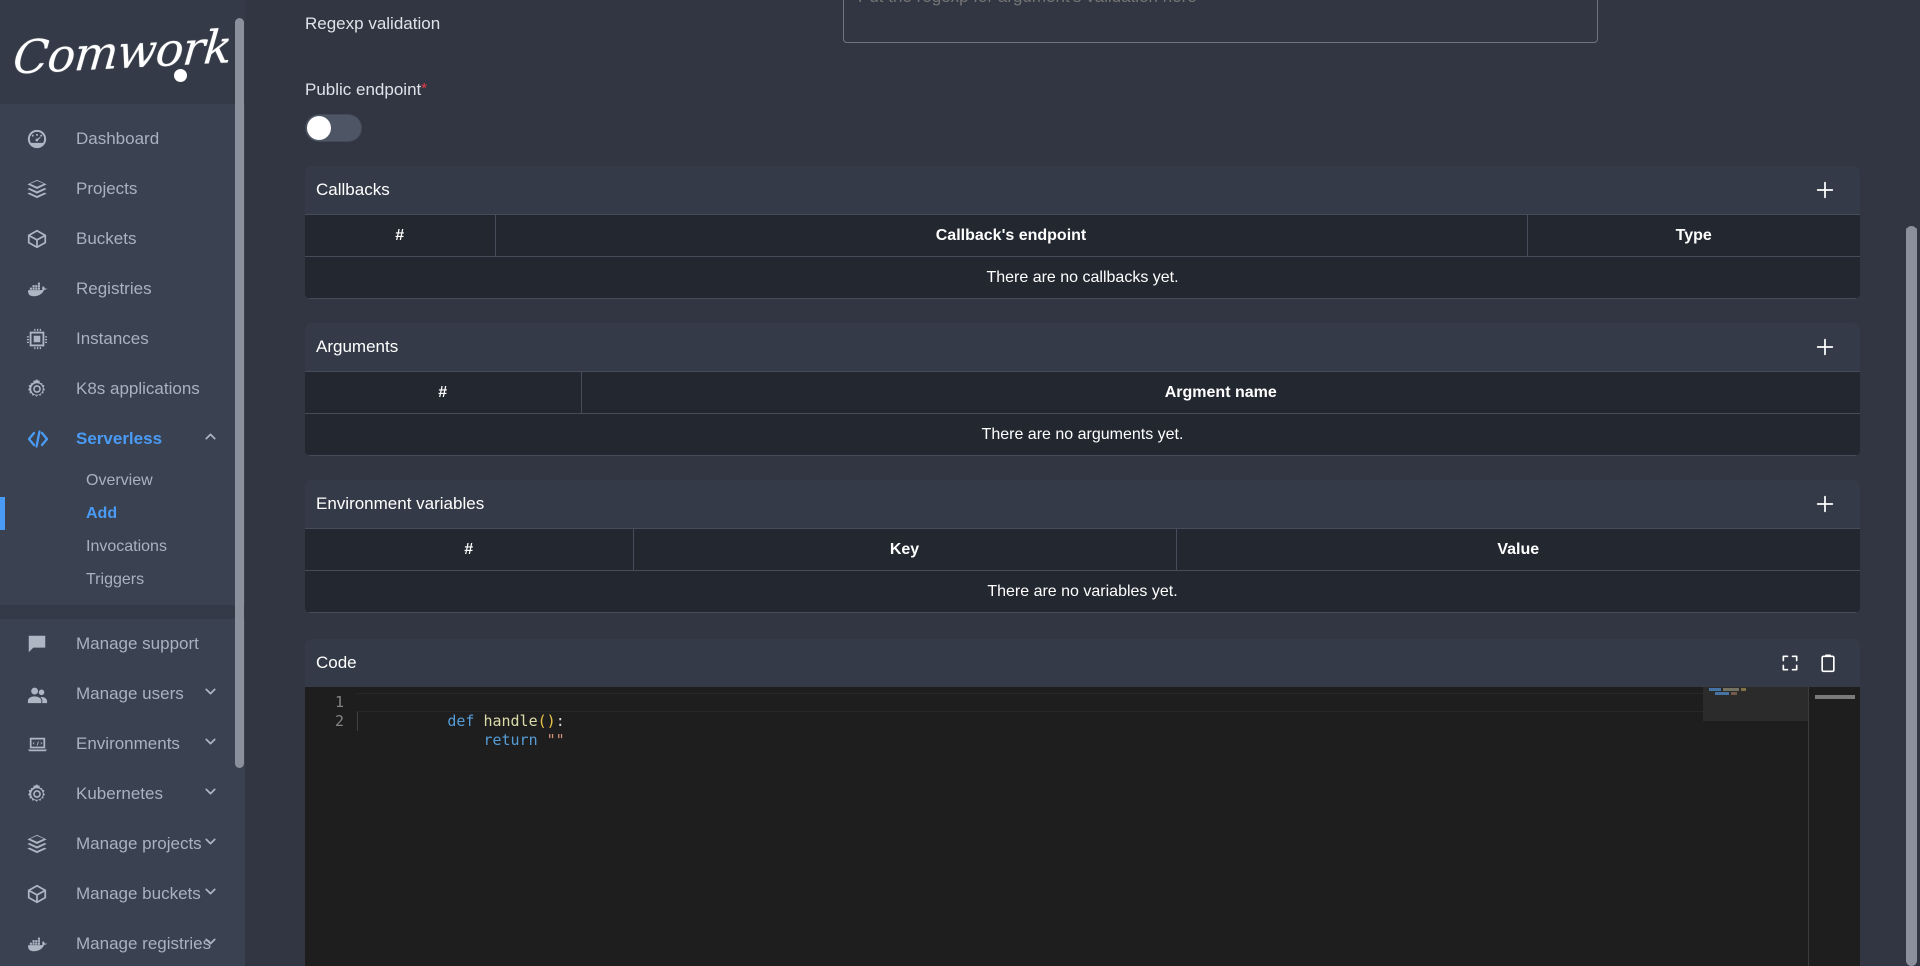 This screenshot has width=1920, height=966. Describe the element at coordinates (41, 644) in the screenshot. I see `chat-bubble-icon` at that location.